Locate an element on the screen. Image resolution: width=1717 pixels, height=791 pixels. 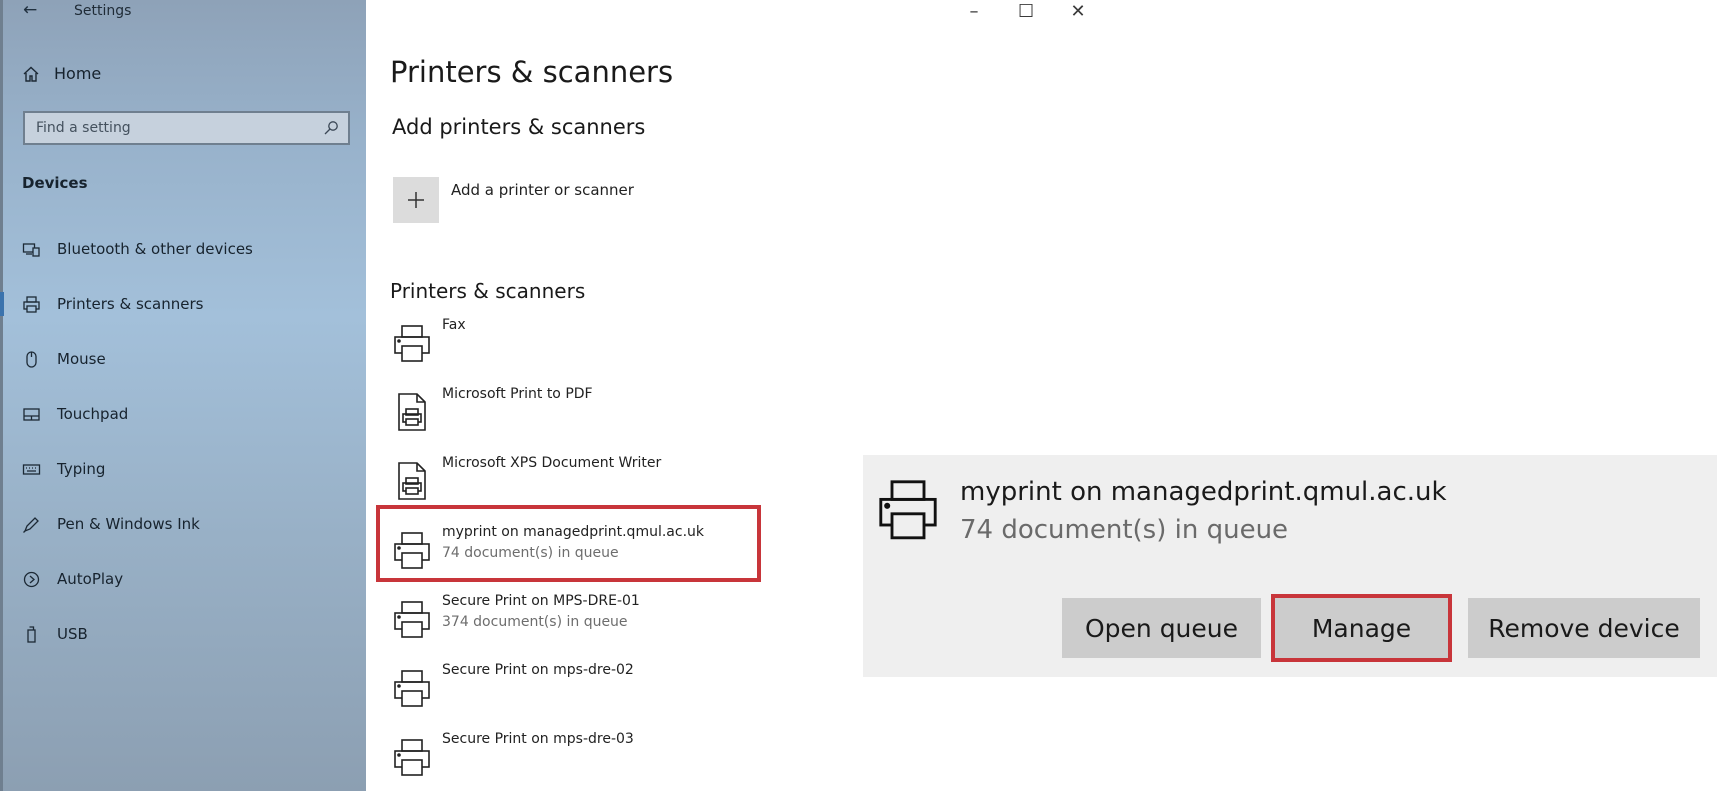
printer-name: Fax is located at coordinates (454, 325).